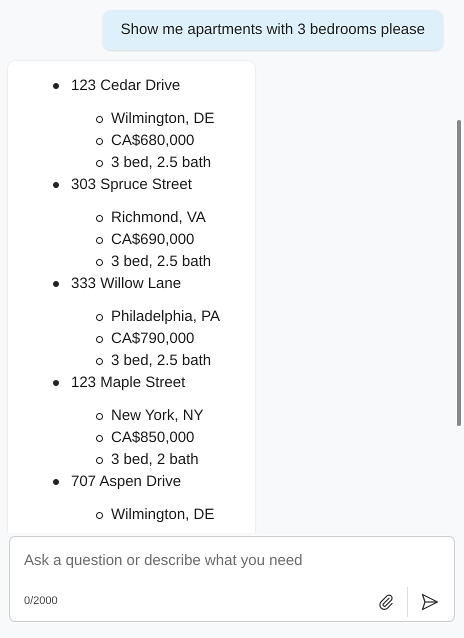 The height and width of the screenshot is (638, 464). Describe the element at coordinates (126, 284) in the screenshot. I see `listing-title: 333 Willow Lane` at that location.